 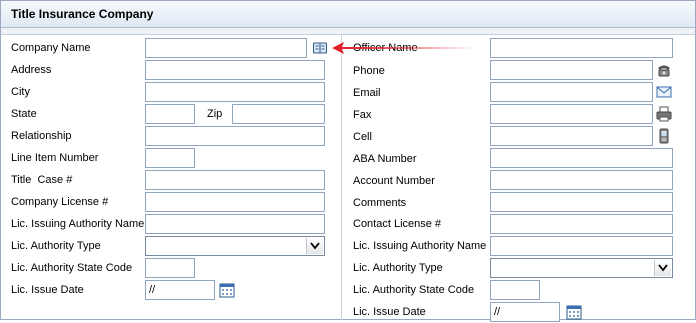 What do you see at coordinates (581, 224) in the screenshot?
I see `contact-license-input` at bounding box center [581, 224].